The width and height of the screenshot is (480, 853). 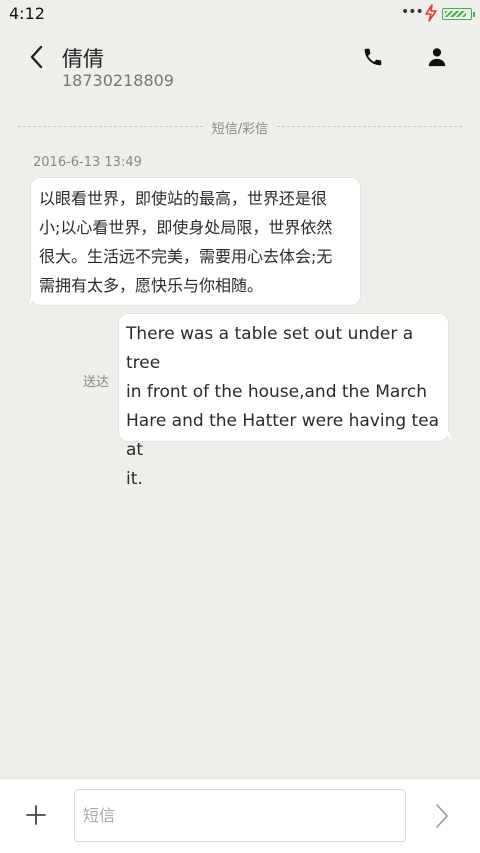 I want to click on delivery-status: 送达, so click(x=96, y=382).